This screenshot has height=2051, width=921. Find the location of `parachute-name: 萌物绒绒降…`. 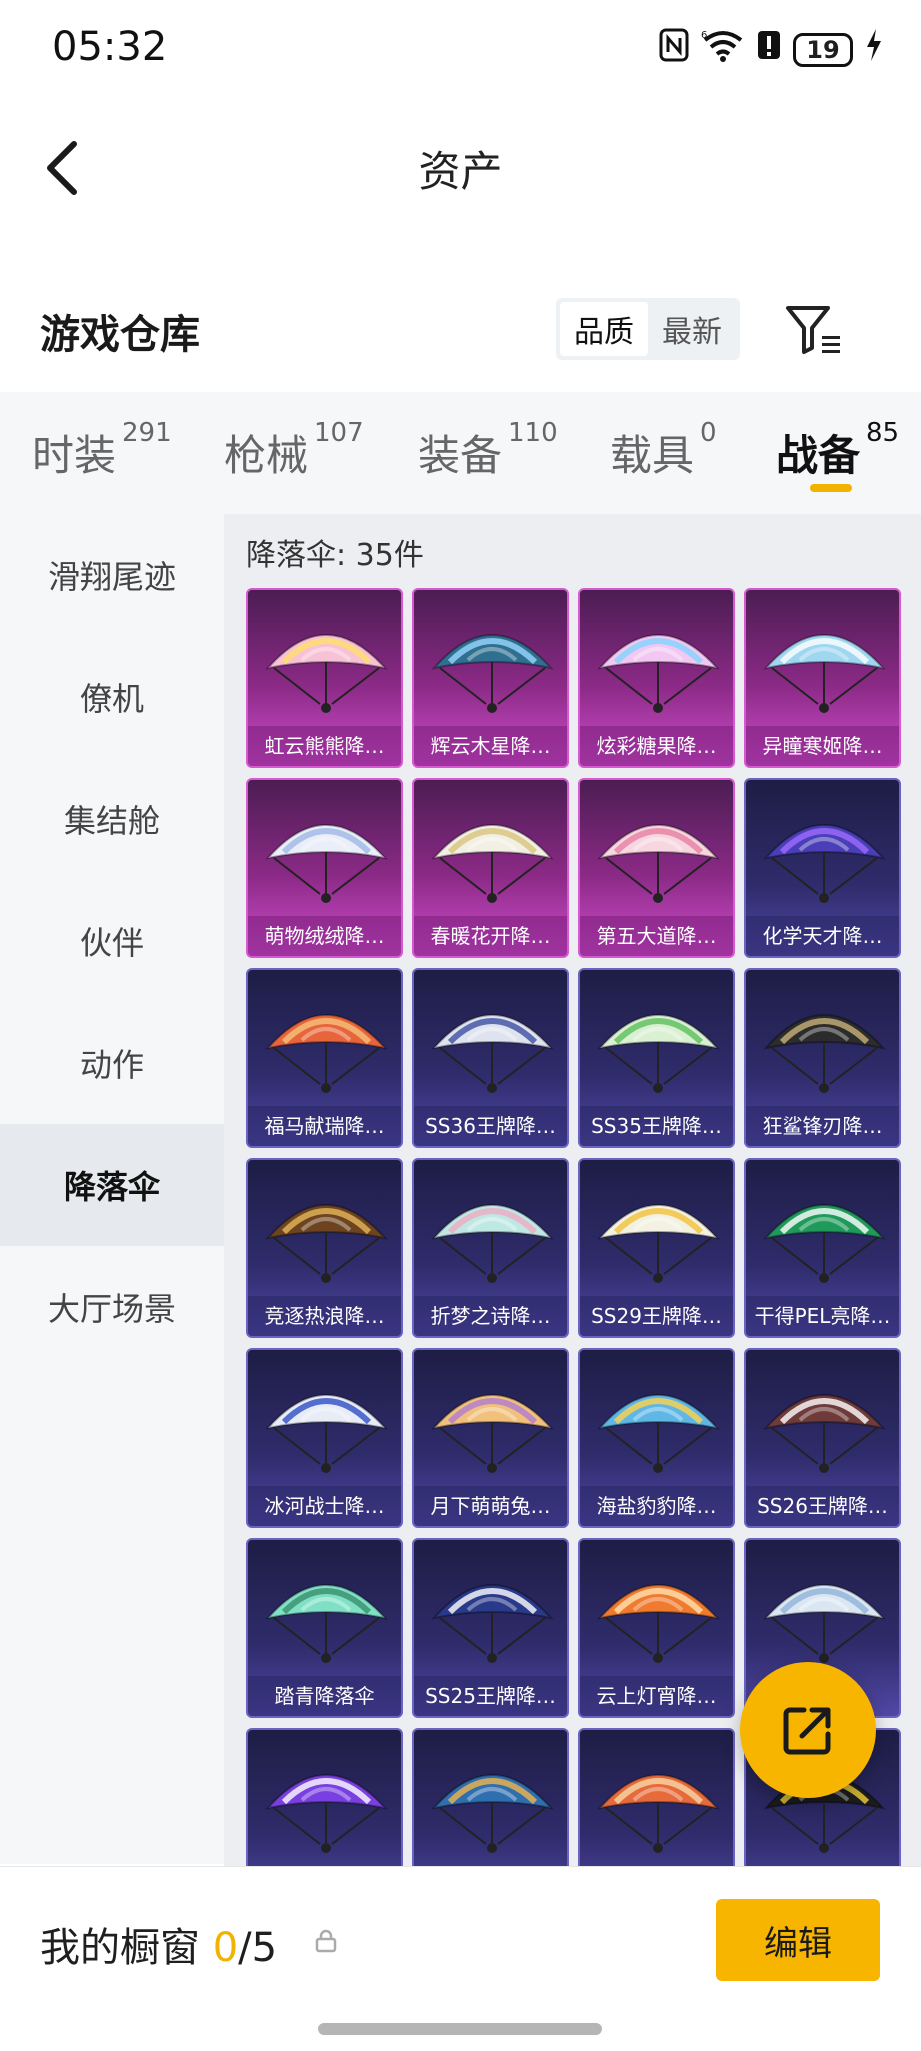

parachute-name: 萌物绒绒降… is located at coordinates (324, 936).